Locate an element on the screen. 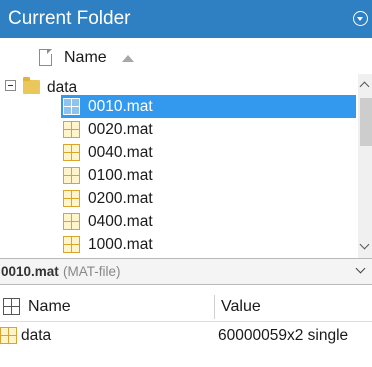 The width and height of the screenshot is (372, 367). scroll-down-icon is located at coordinates (364, 244).